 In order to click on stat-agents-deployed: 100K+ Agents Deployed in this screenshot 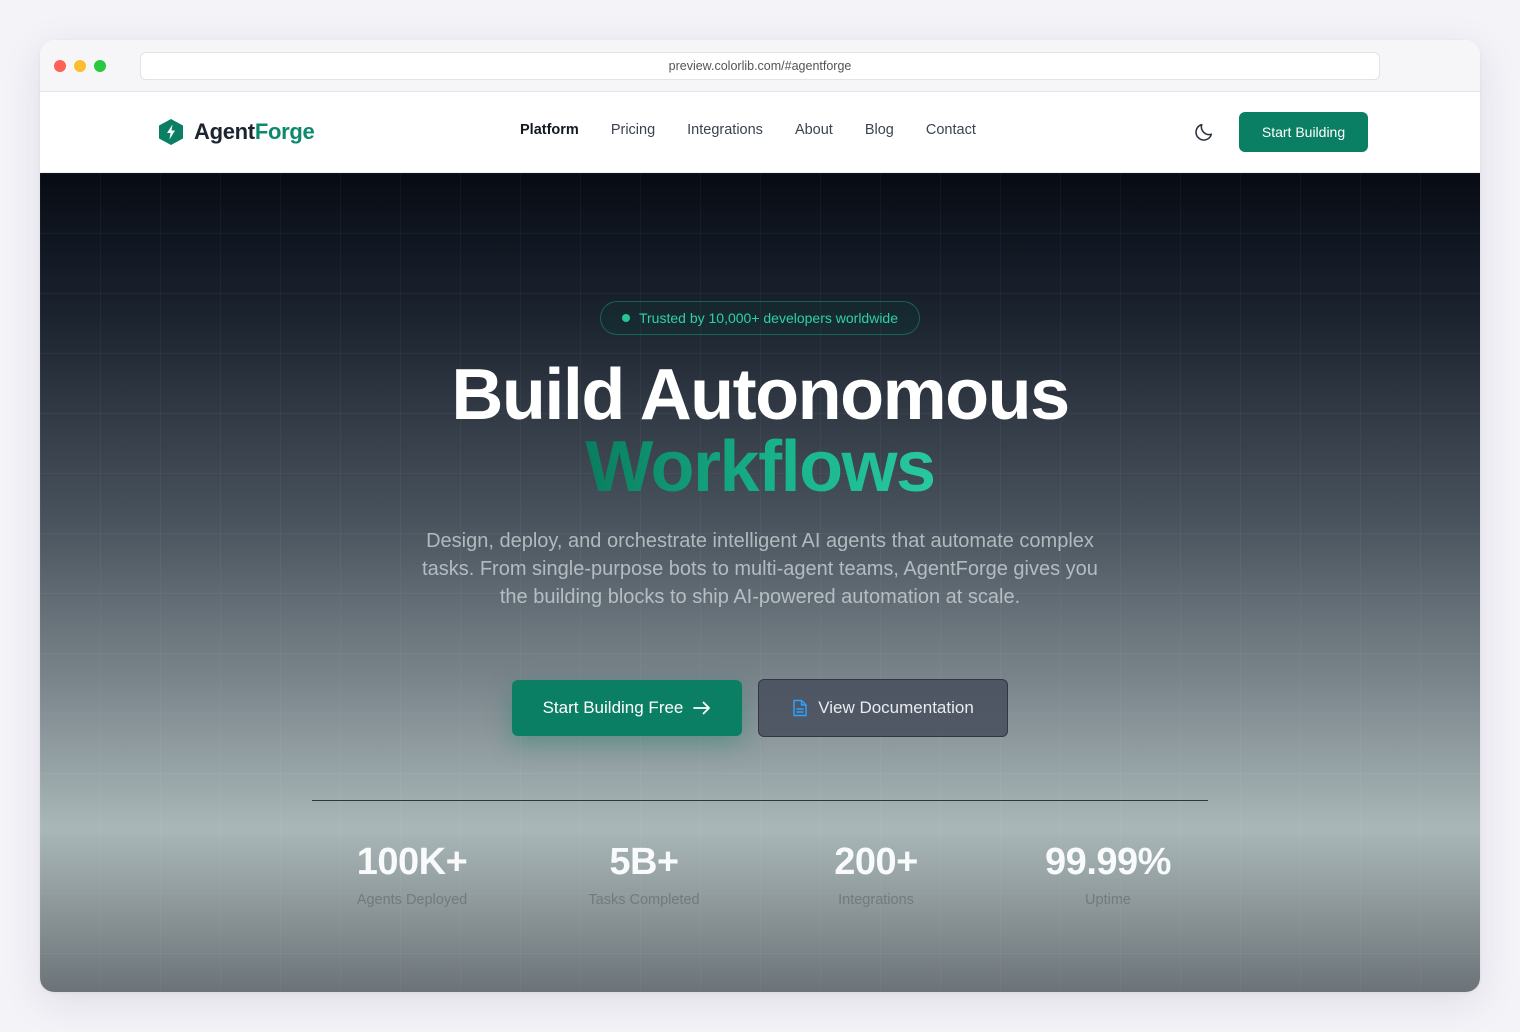, I will do `click(412, 874)`.